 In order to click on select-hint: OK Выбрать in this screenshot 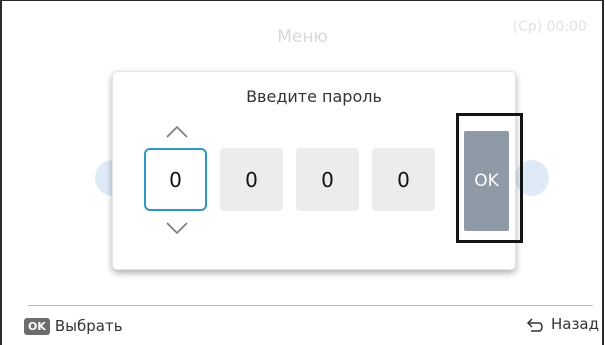, I will do `click(73, 326)`.